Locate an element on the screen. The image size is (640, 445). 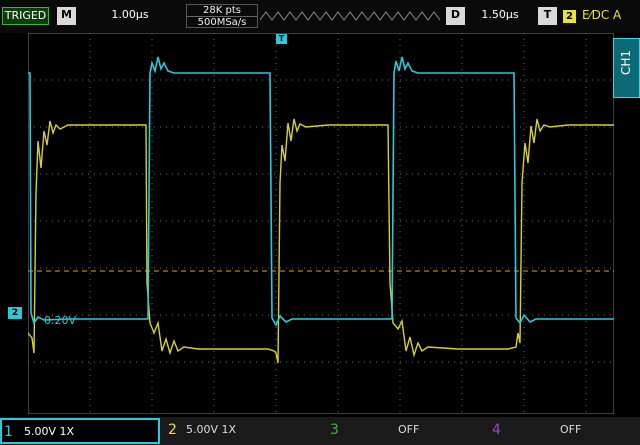
channel-3-number: 3 is located at coordinates (334, 430).